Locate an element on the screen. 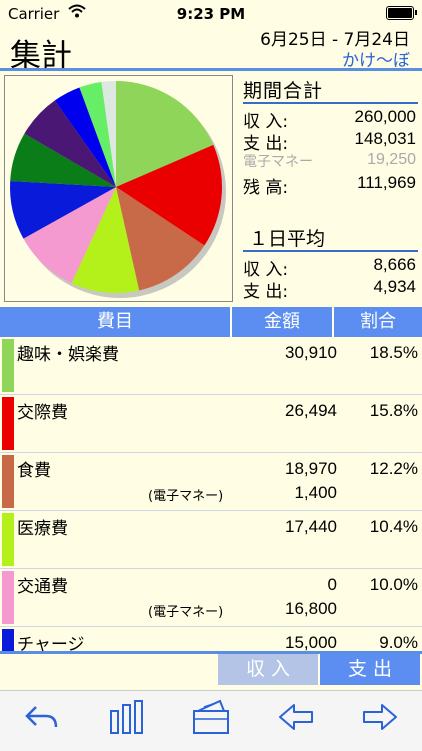  table-row: 食費 18,970 12.2% (電子マネー) 1,400 is located at coordinates (211, 482).